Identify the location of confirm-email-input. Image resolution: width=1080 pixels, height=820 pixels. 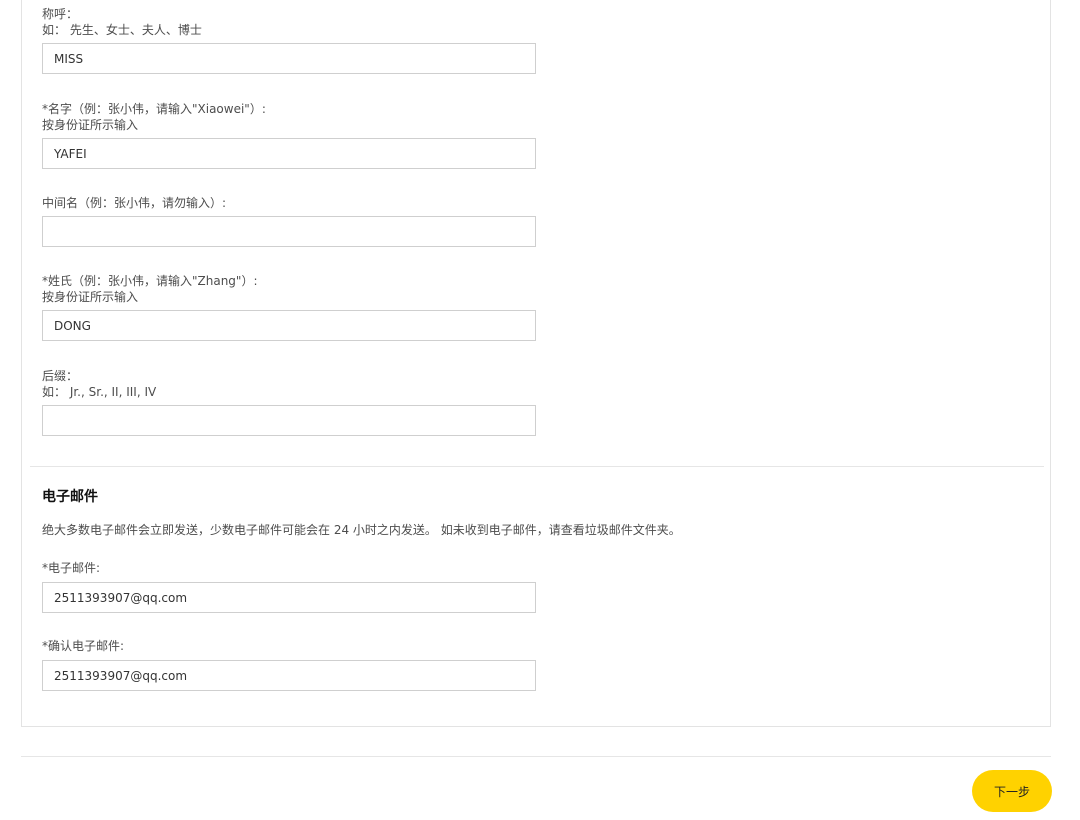
(289, 675).